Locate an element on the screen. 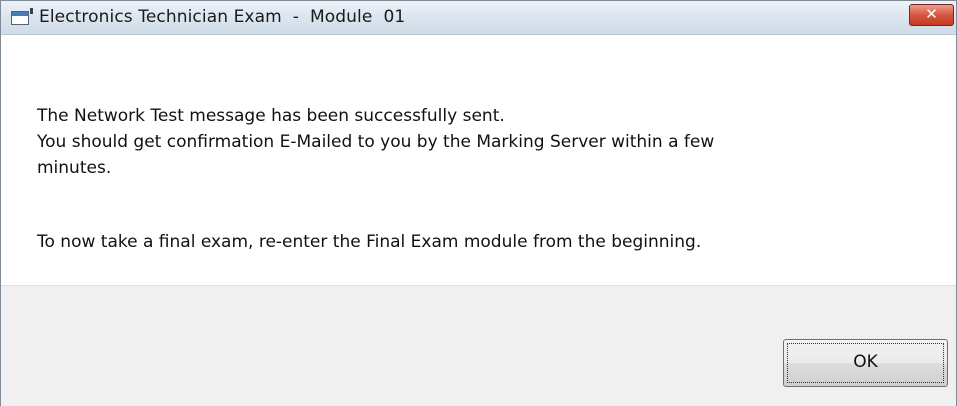 The height and width of the screenshot is (406, 957). focus-rectangle is located at coordinates (865, 363).